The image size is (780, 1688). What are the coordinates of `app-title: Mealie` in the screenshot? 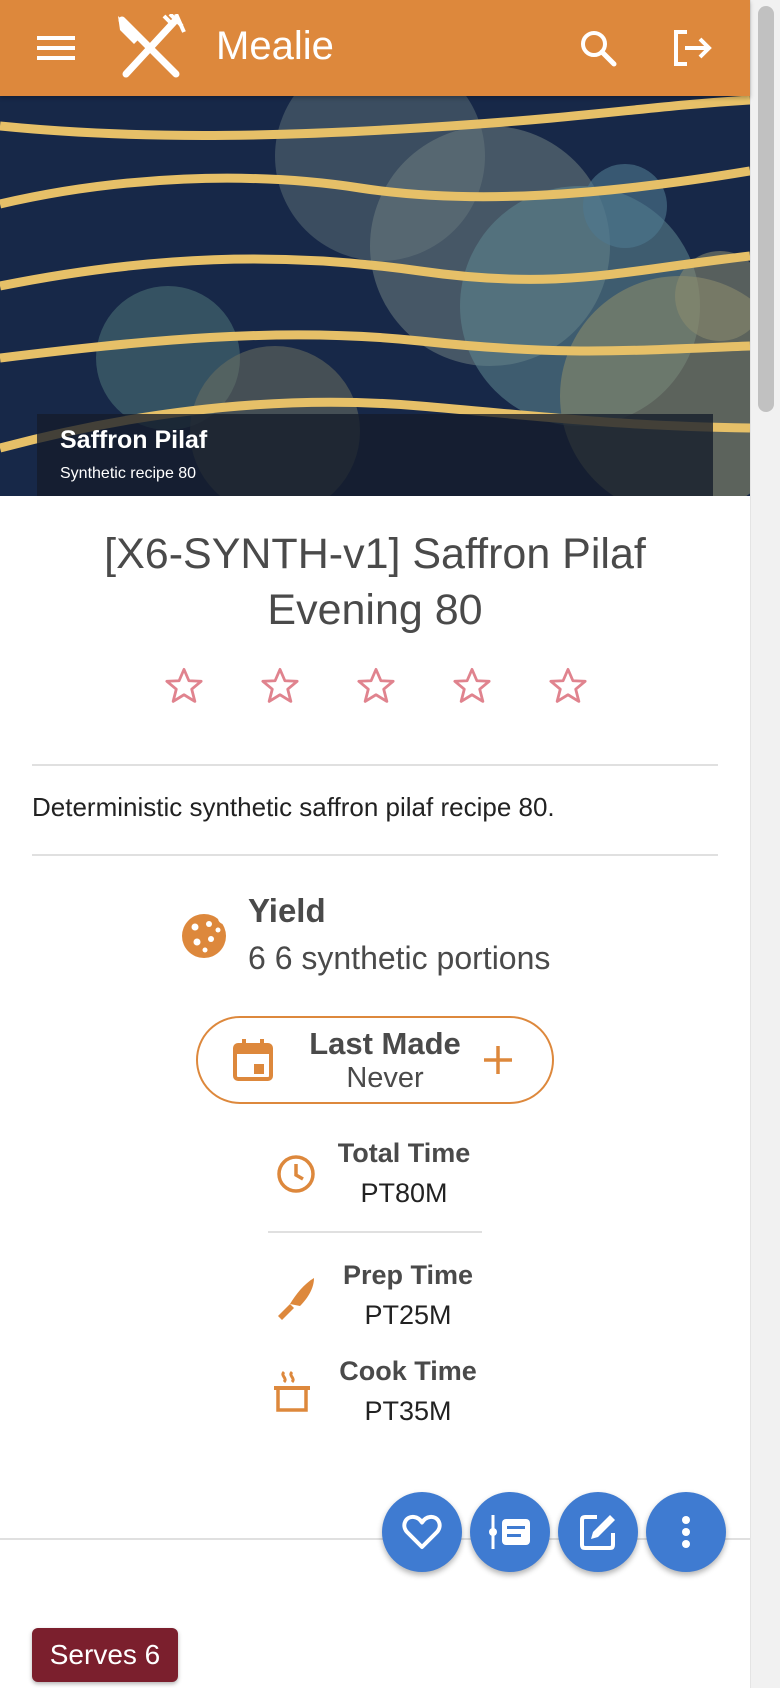 It's located at (275, 46).